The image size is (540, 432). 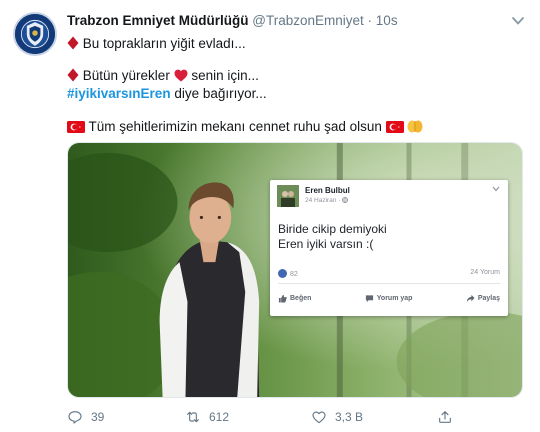 I want to click on fb-post-date: 24 Haziran ·, so click(x=327, y=200).